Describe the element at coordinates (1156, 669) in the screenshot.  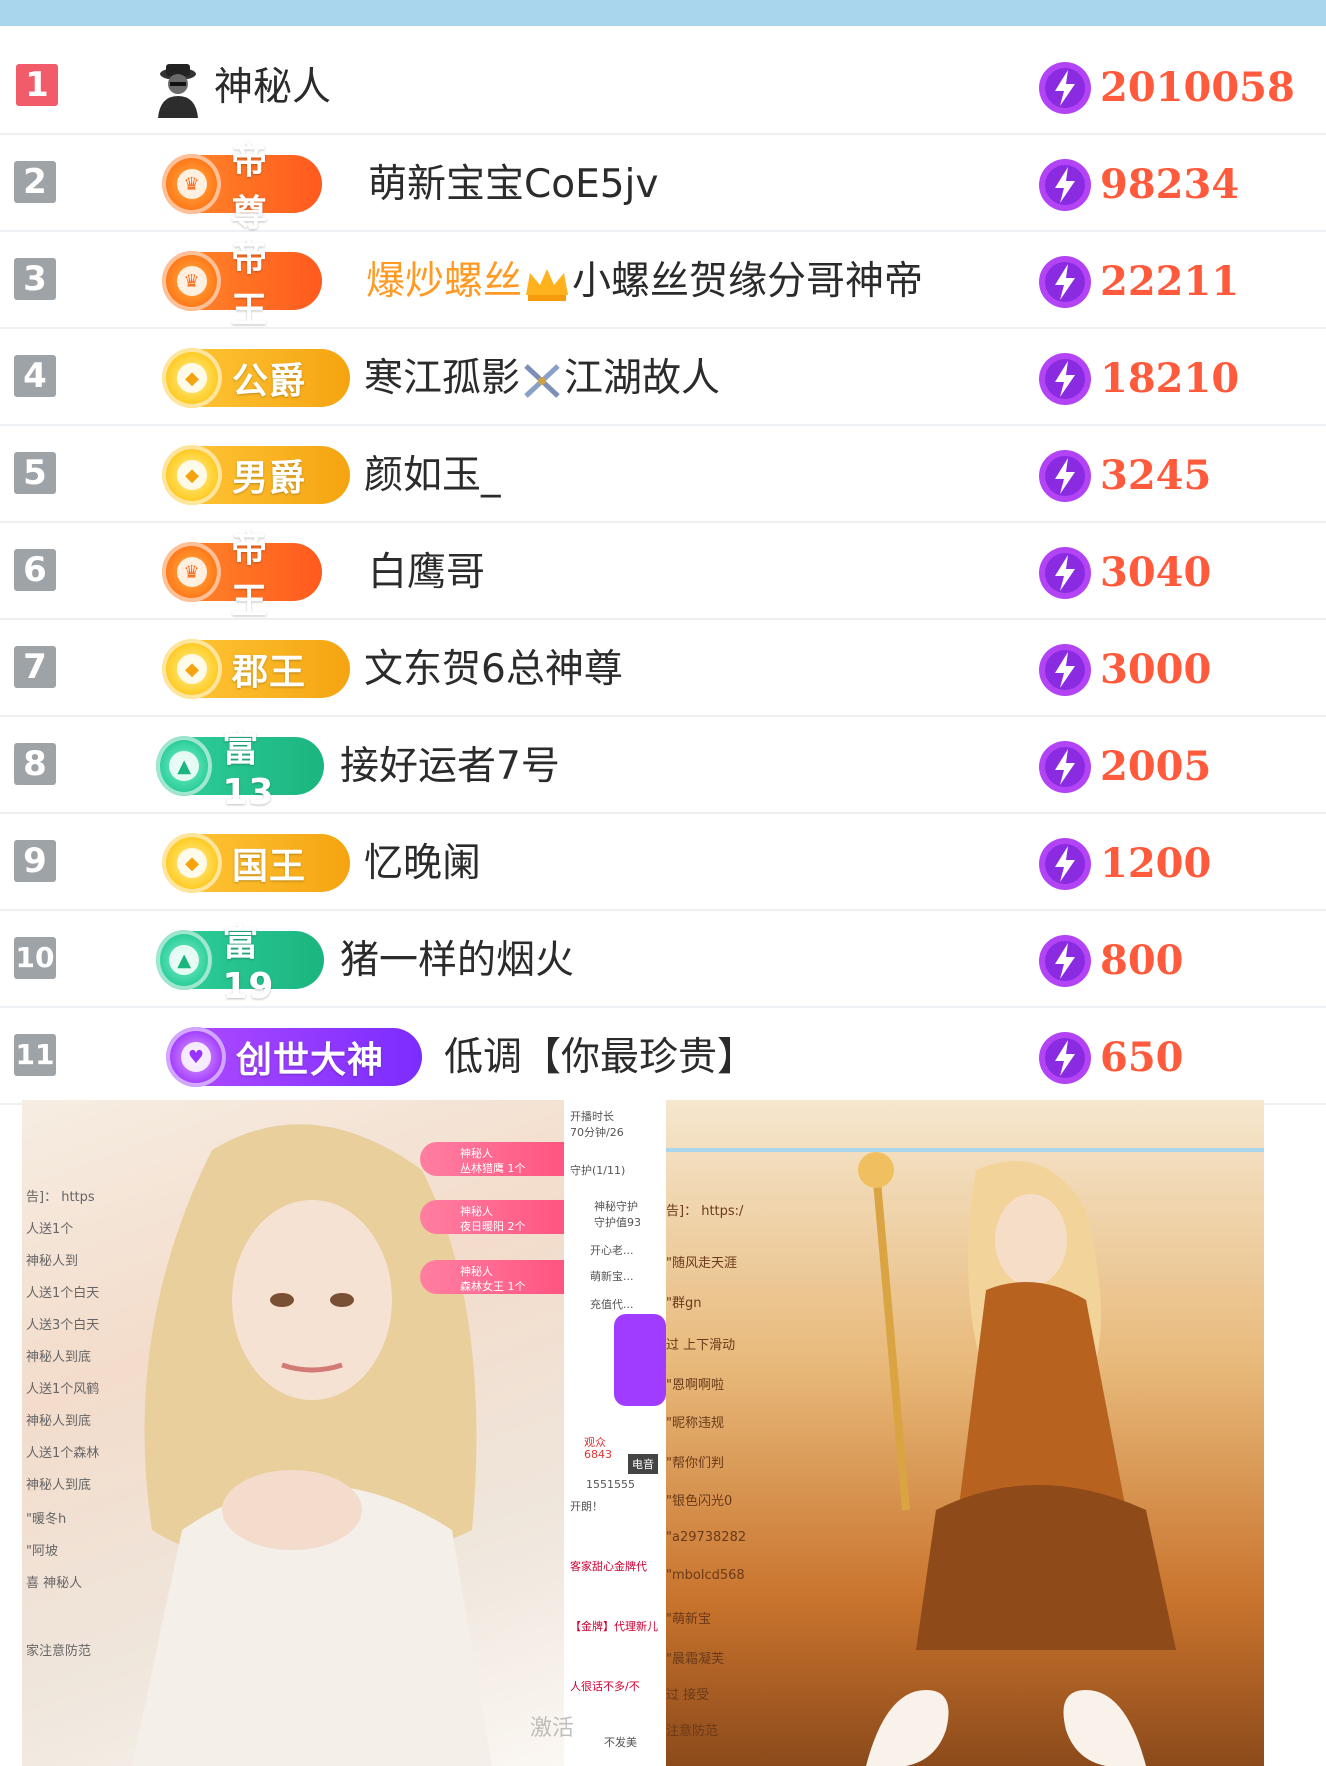
I see `score: 3000` at that location.